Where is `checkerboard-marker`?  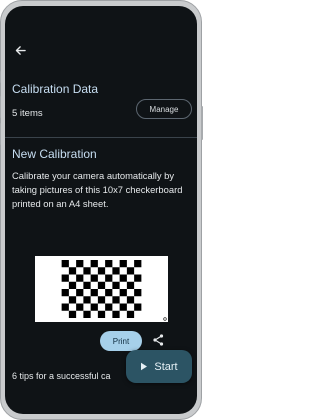 checkerboard-marker is located at coordinates (165, 319).